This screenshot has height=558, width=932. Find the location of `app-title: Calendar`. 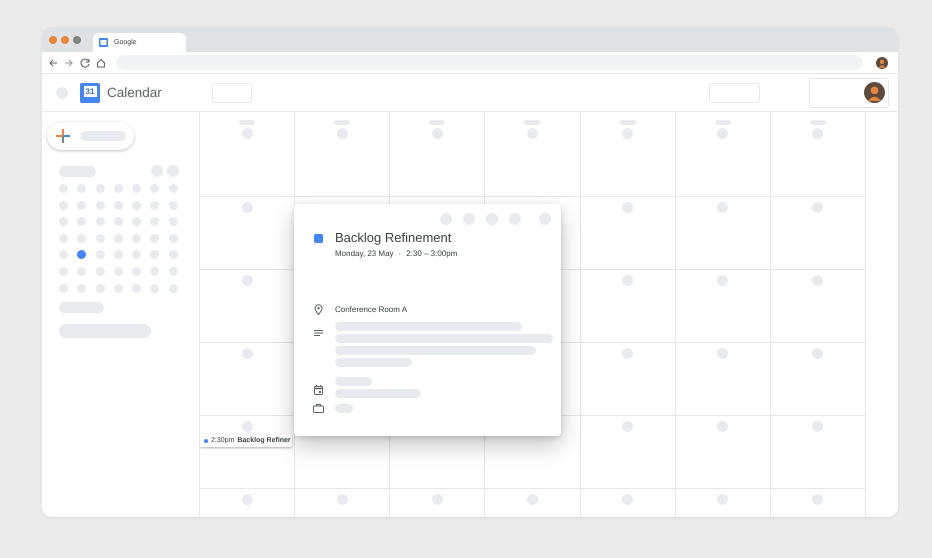

app-title: Calendar is located at coordinates (134, 92).